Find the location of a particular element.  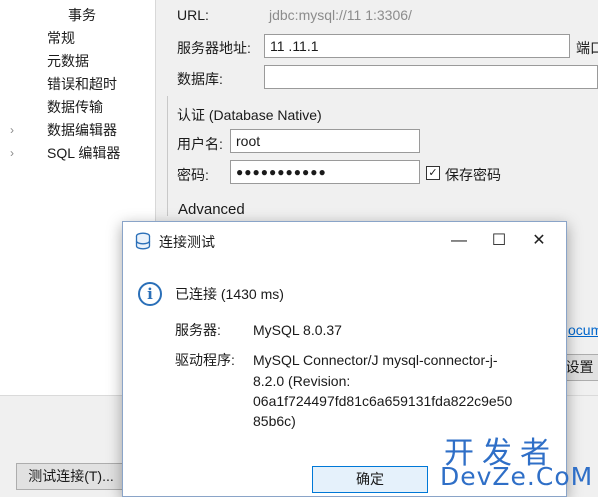

driver-line-3: 06a1f724497fd81c6a659131fda822c9e50 is located at coordinates (383, 401).